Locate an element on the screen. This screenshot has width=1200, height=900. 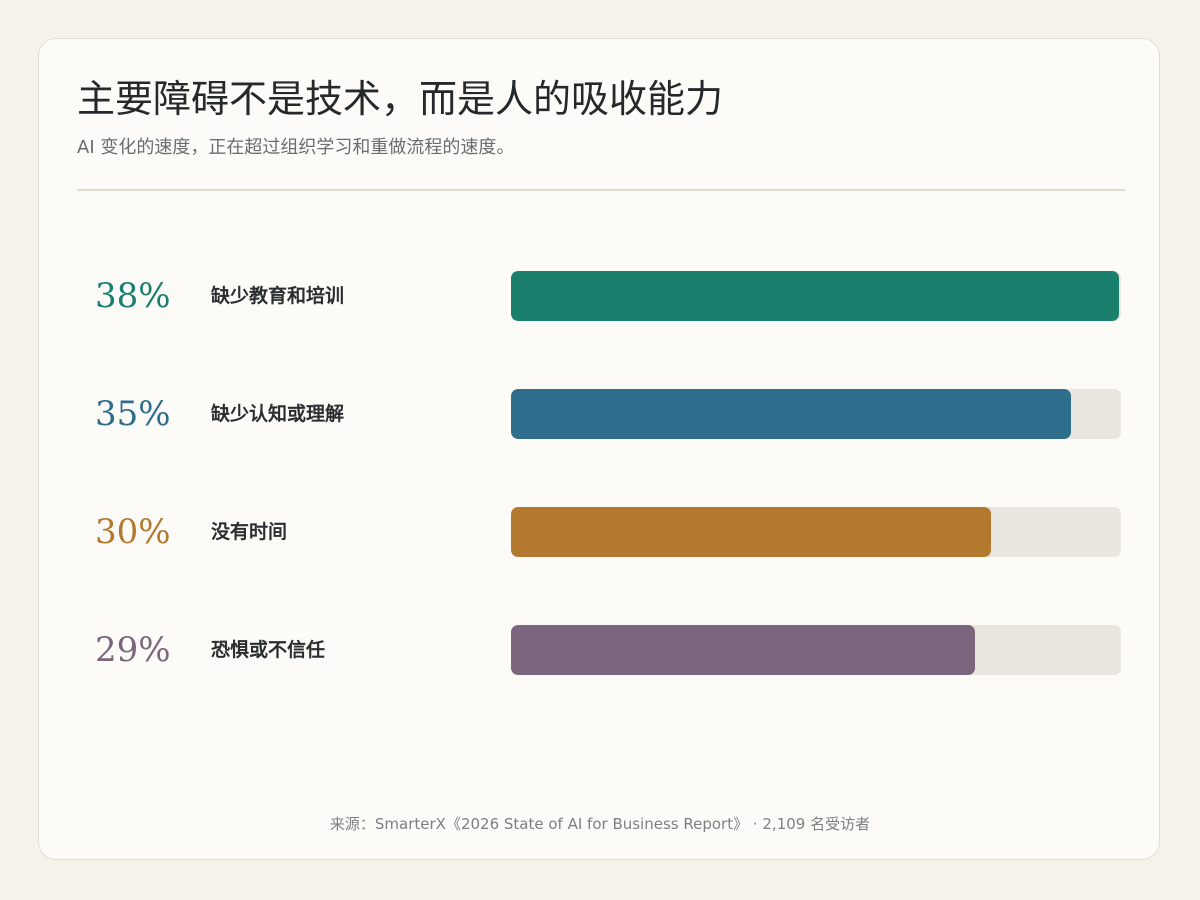
bar-category-label: 缺少认知或理解 is located at coordinates (278, 414).